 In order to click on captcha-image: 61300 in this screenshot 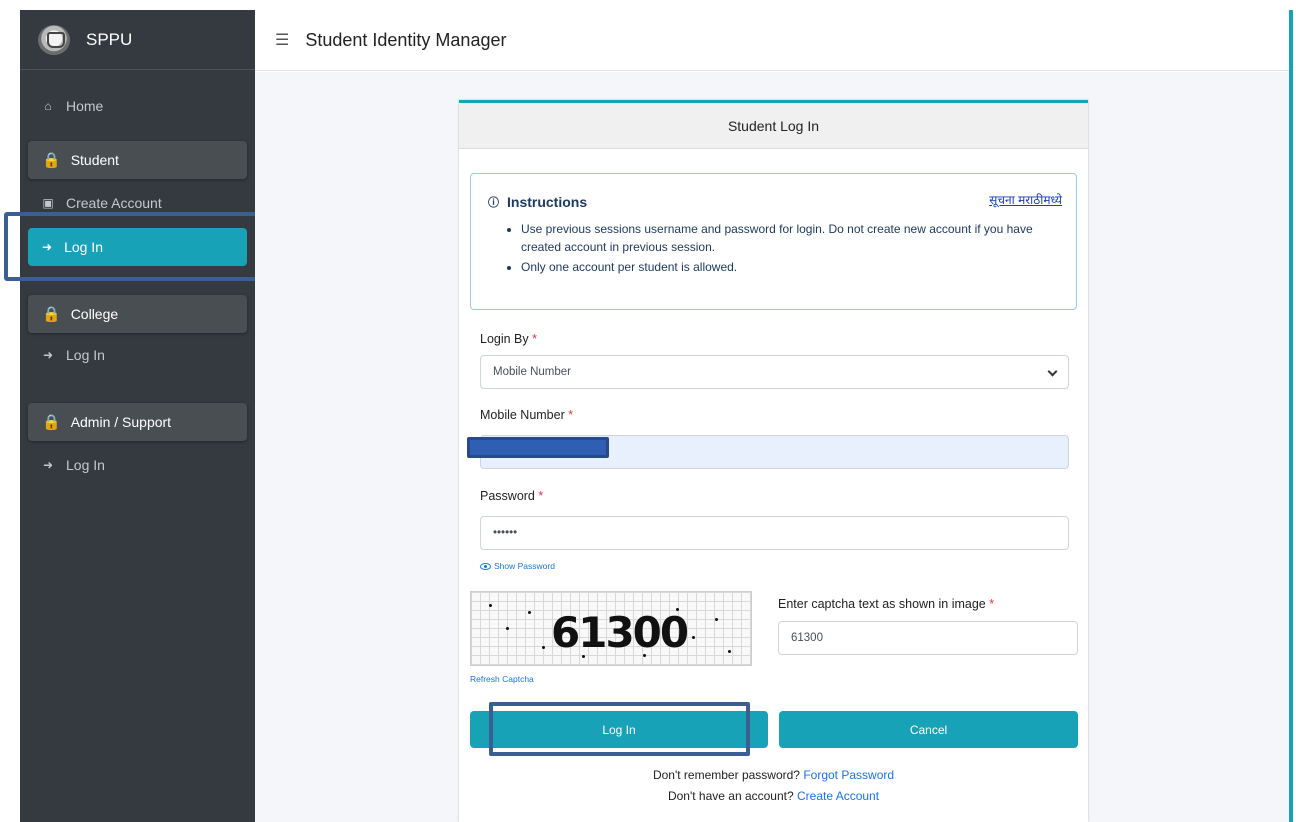, I will do `click(611, 628)`.